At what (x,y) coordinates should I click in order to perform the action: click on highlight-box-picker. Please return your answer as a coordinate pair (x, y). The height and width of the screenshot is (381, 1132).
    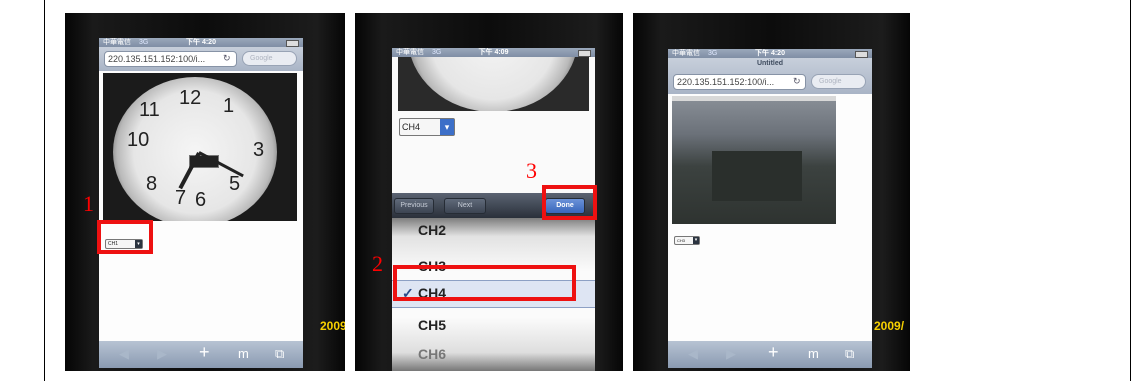
    Looking at the image, I should click on (484, 283).